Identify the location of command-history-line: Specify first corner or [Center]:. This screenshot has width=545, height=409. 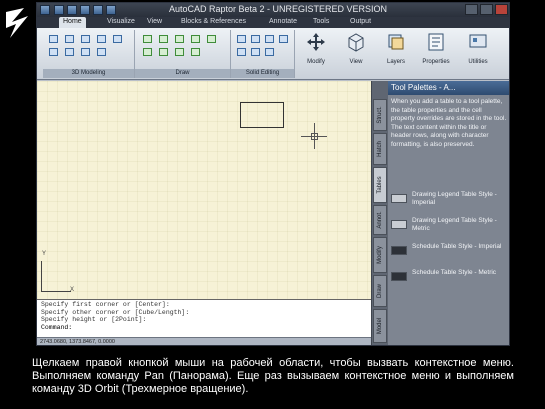
(105, 304).